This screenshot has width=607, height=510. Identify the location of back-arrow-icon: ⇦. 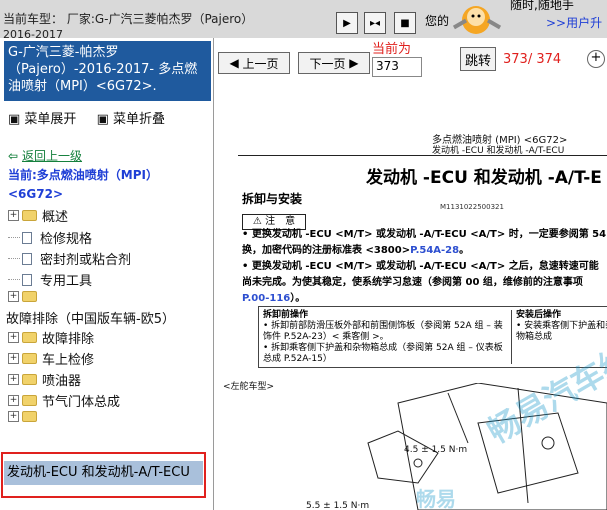
(13, 156).